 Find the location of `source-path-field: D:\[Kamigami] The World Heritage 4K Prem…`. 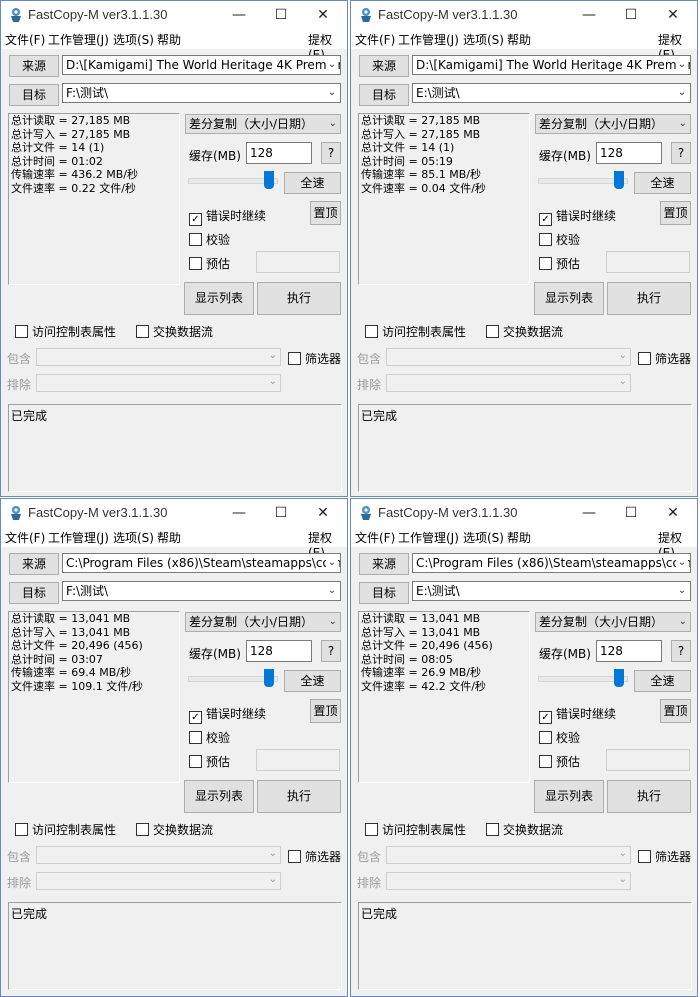

source-path-field: D:\[Kamigami] The World Heritage 4K Prem… is located at coordinates (551, 65).